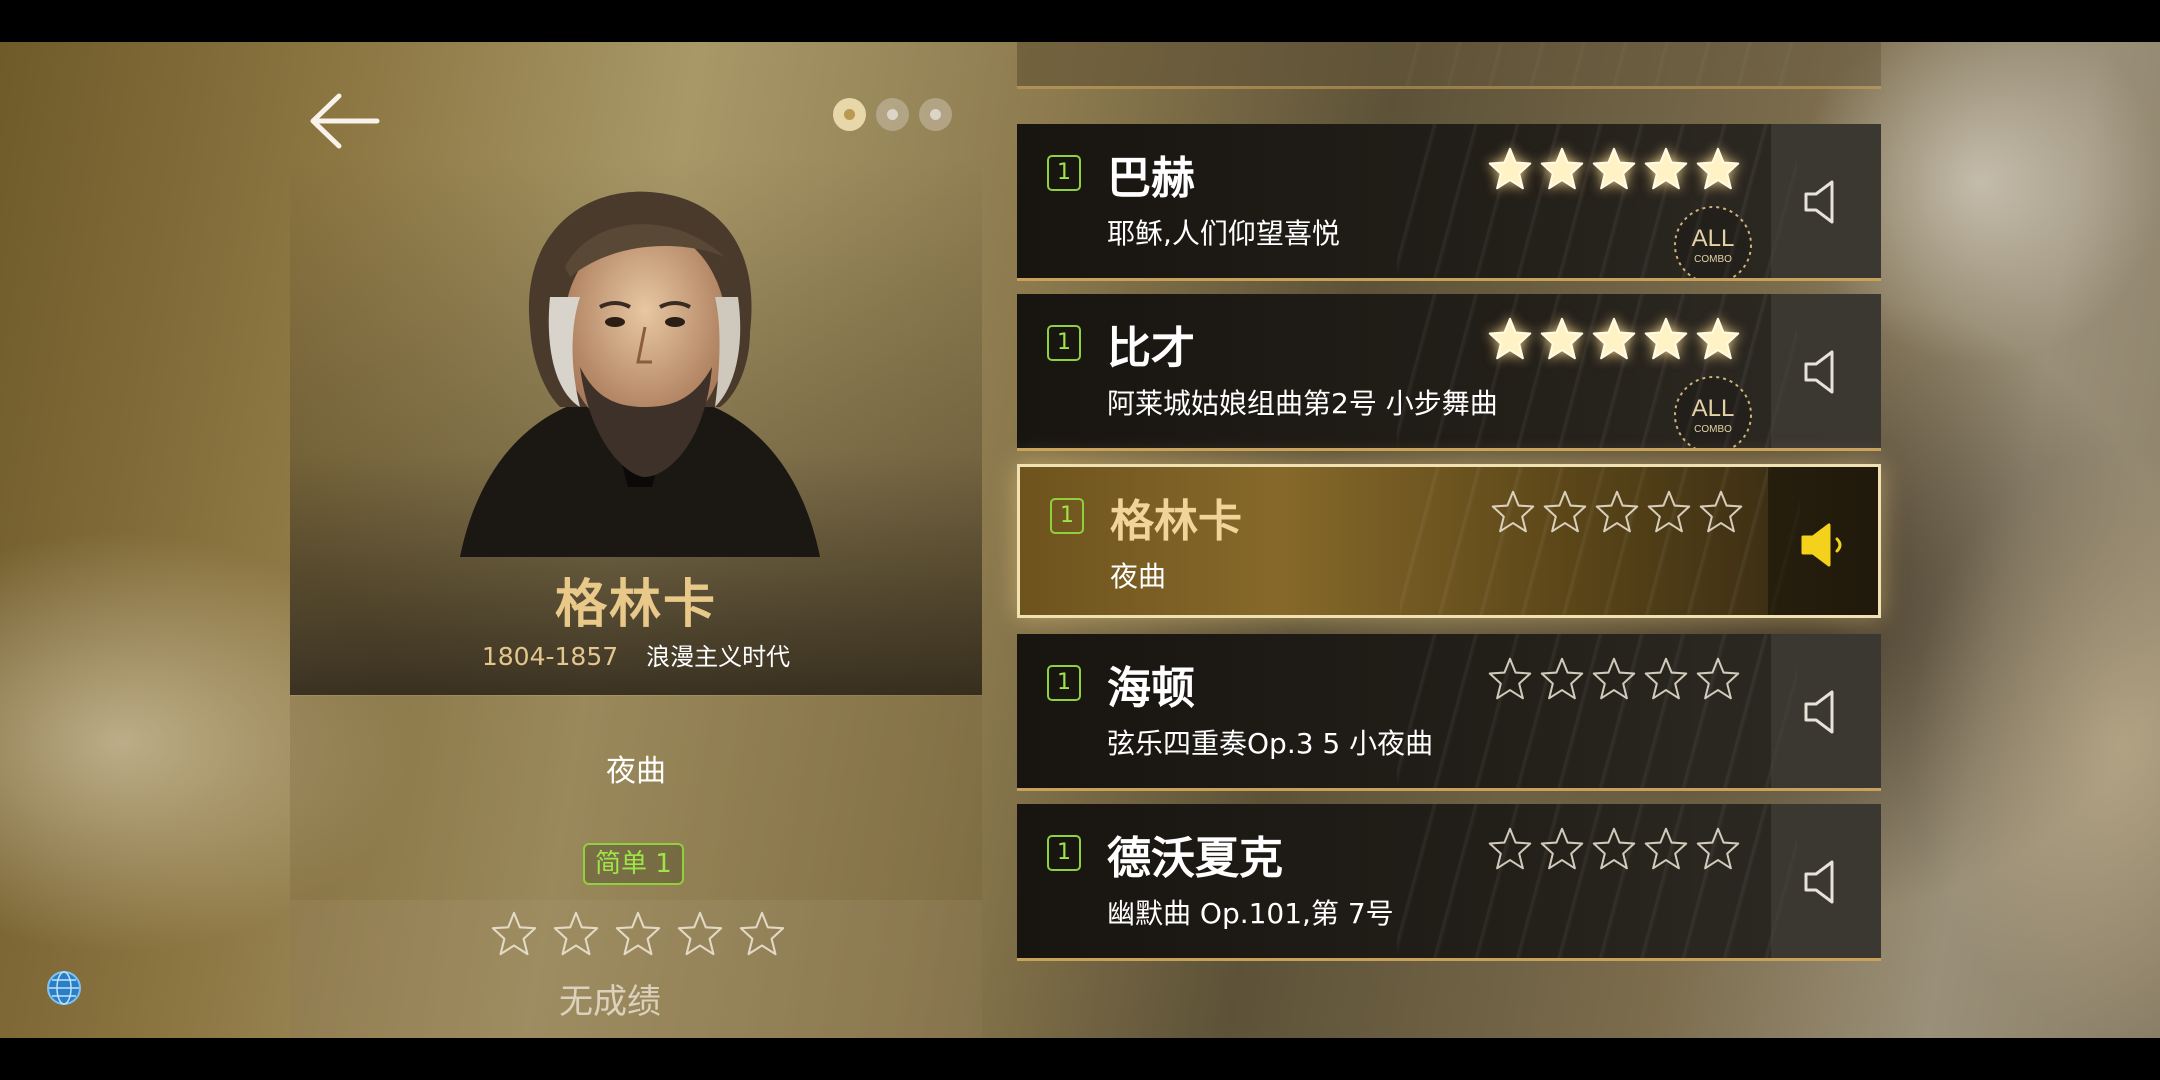 This screenshot has height=1080, width=2160. What do you see at coordinates (633, 864) in the screenshot?
I see `difficulty-badge: 简单 1` at bounding box center [633, 864].